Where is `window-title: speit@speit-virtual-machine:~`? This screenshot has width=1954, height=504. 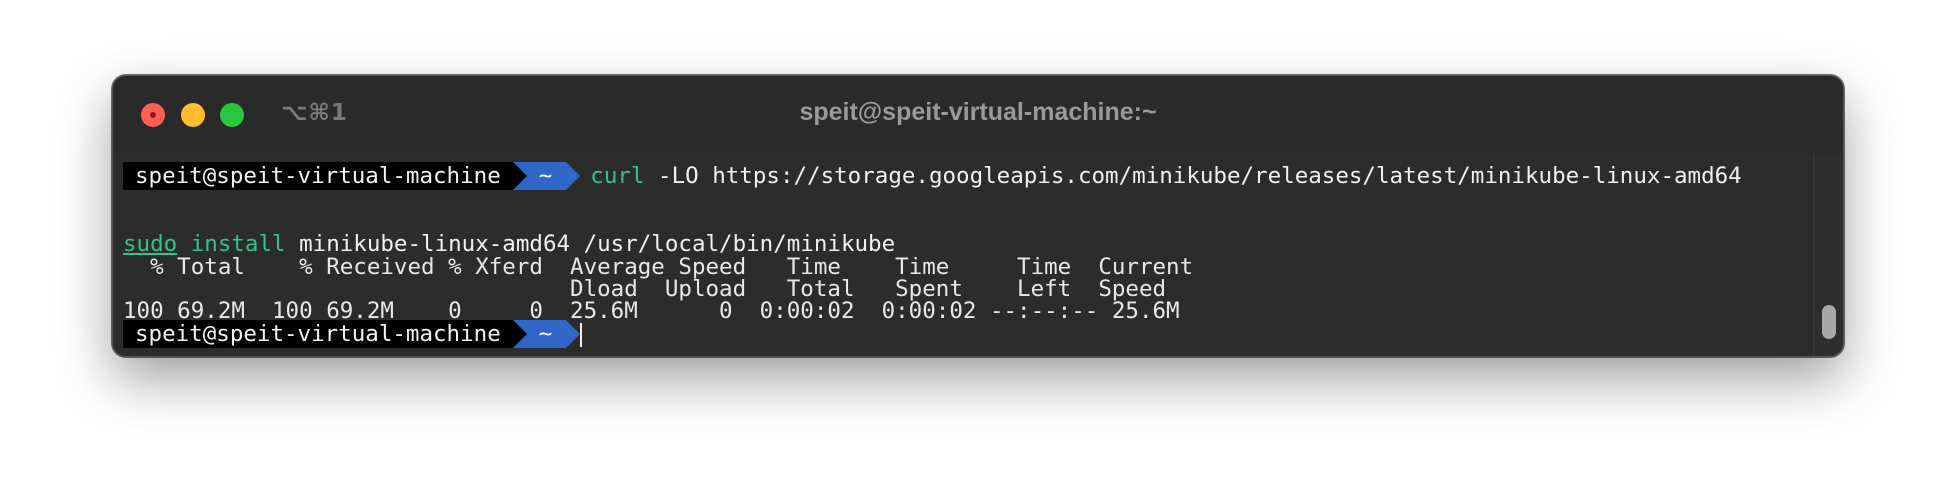
window-title: speit@speit-virtual-machine:~ is located at coordinates (978, 112).